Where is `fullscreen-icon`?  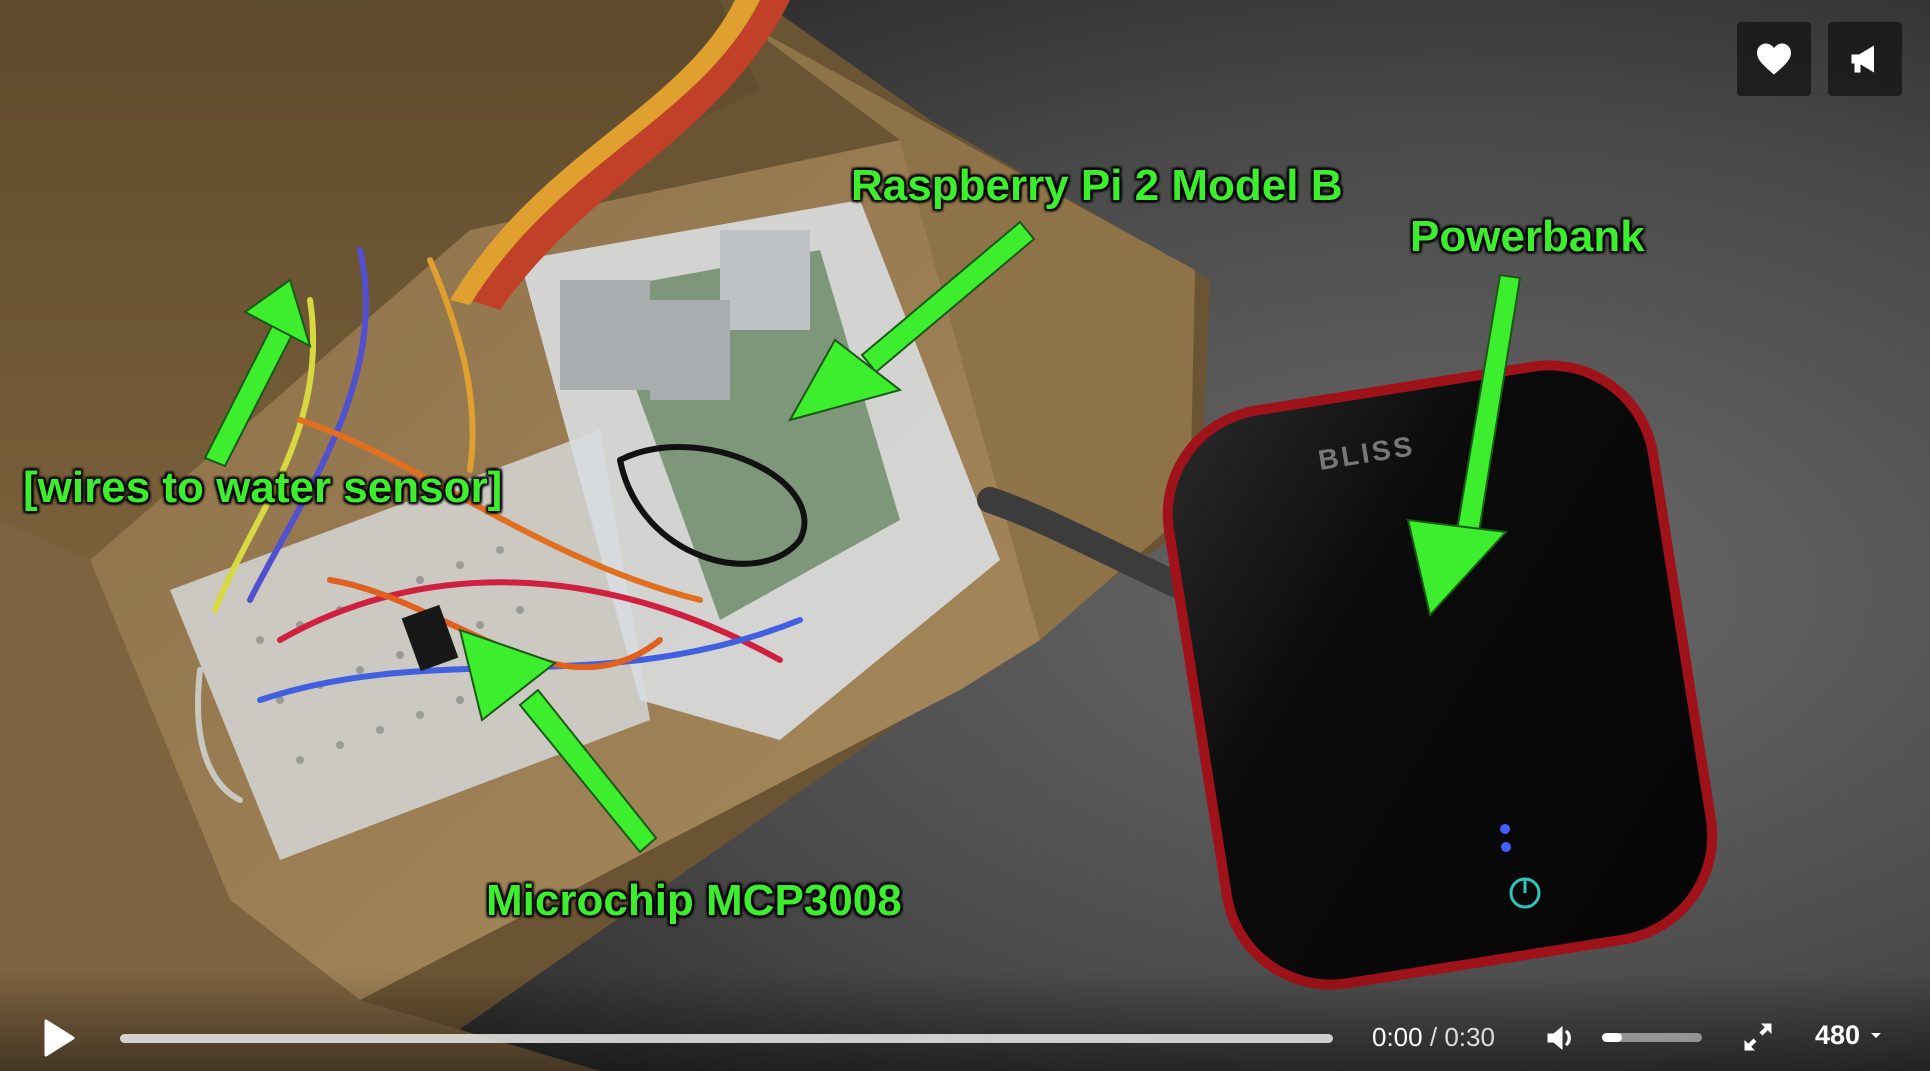
fullscreen-icon is located at coordinates (1758, 1037).